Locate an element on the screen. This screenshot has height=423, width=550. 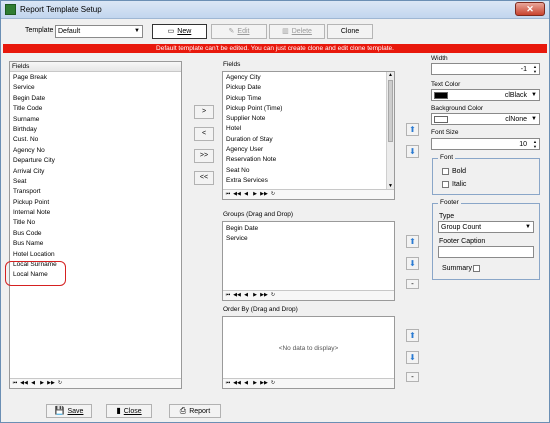
summary-checkbox is located at coordinates (476, 268).